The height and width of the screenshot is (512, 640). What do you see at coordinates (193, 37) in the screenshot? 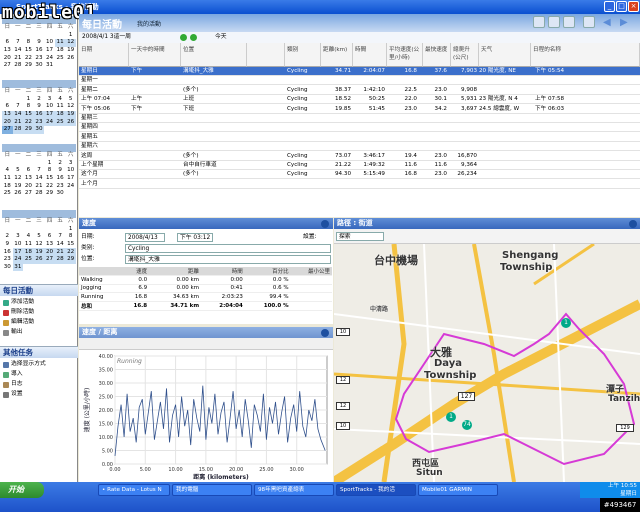
I see `next-period-icon` at bounding box center [193, 37].